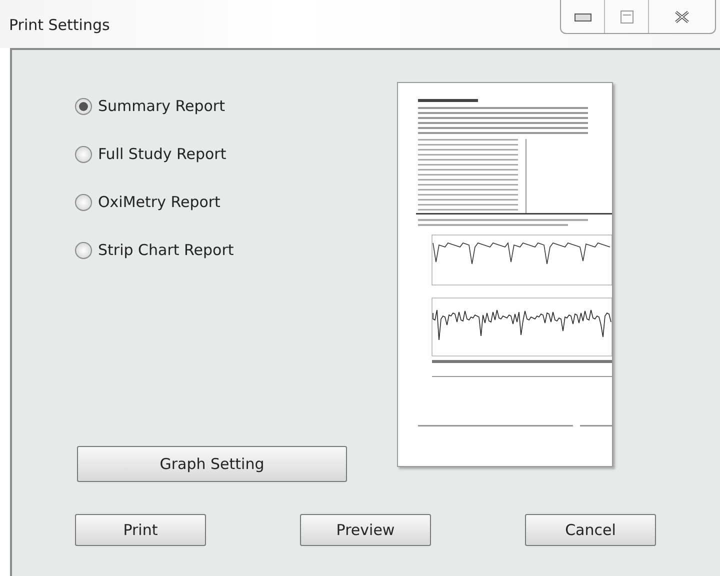  What do you see at coordinates (140, 530) in the screenshot?
I see `dialog-button: Print` at bounding box center [140, 530].